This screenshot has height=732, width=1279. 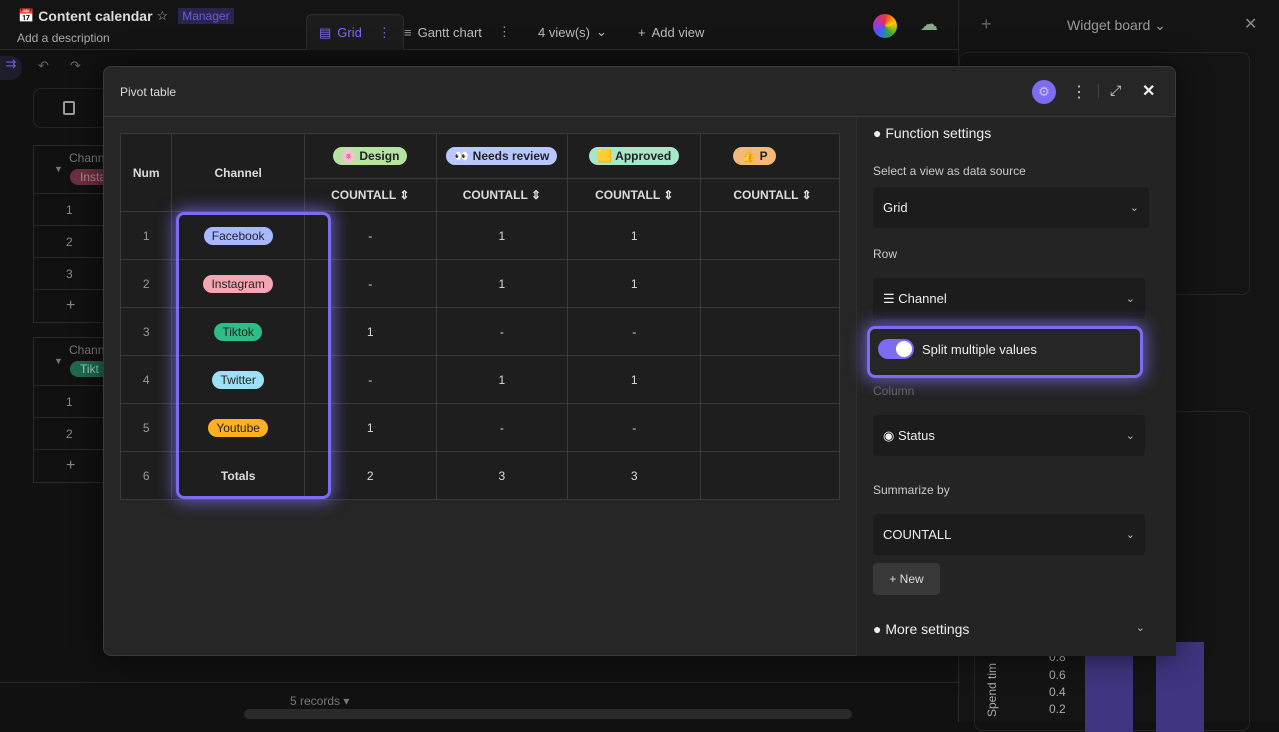 What do you see at coordinates (63, 38) in the screenshot?
I see `description: Add a description` at bounding box center [63, 38].